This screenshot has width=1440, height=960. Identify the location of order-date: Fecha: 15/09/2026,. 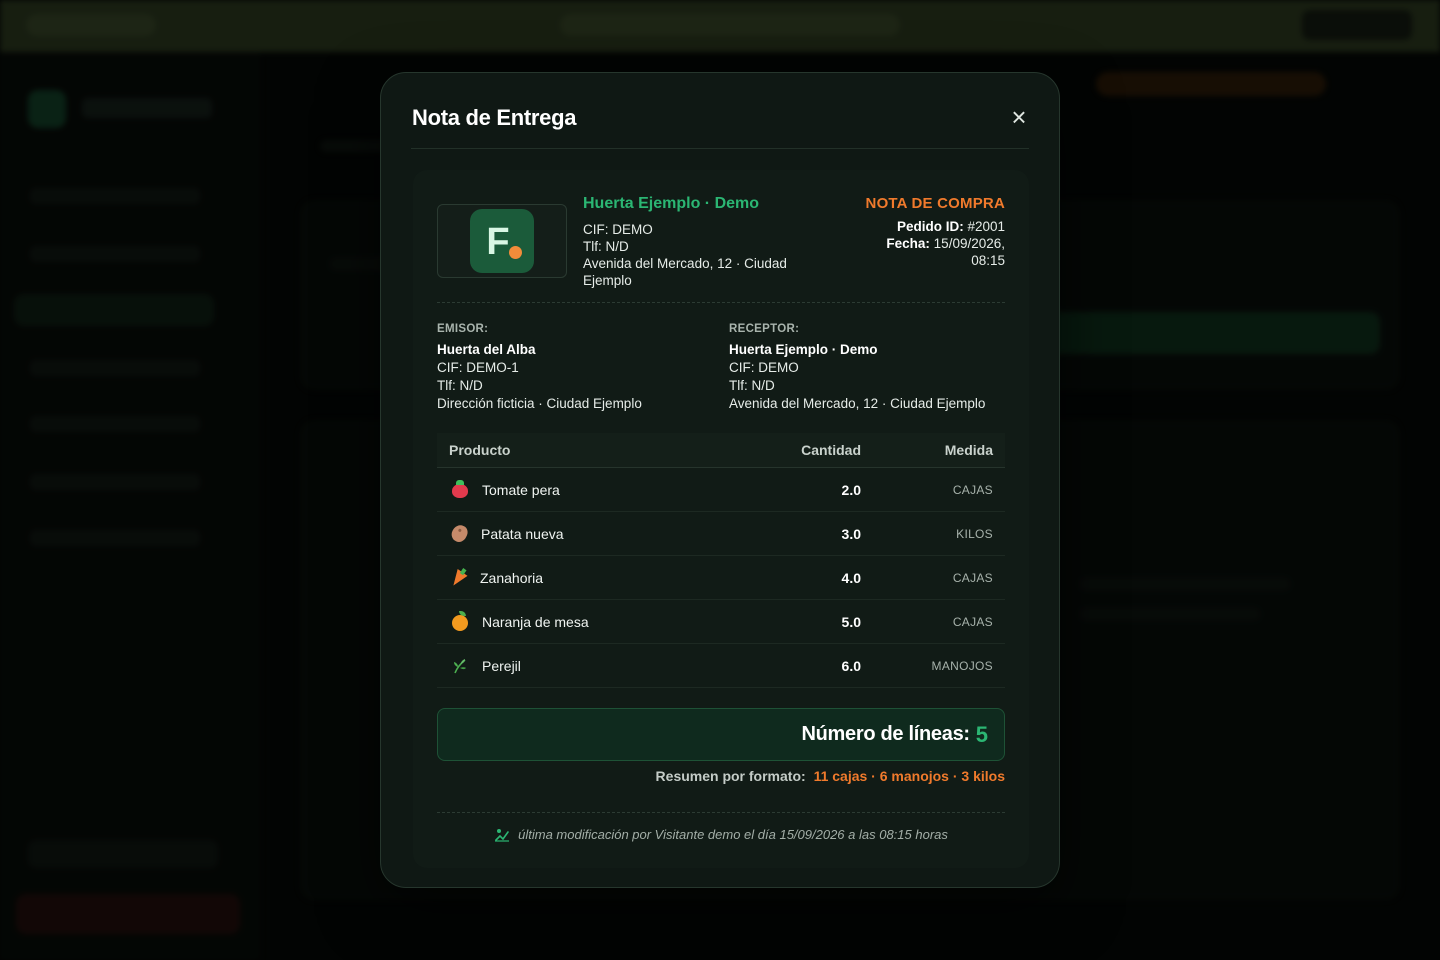
(905, 243).